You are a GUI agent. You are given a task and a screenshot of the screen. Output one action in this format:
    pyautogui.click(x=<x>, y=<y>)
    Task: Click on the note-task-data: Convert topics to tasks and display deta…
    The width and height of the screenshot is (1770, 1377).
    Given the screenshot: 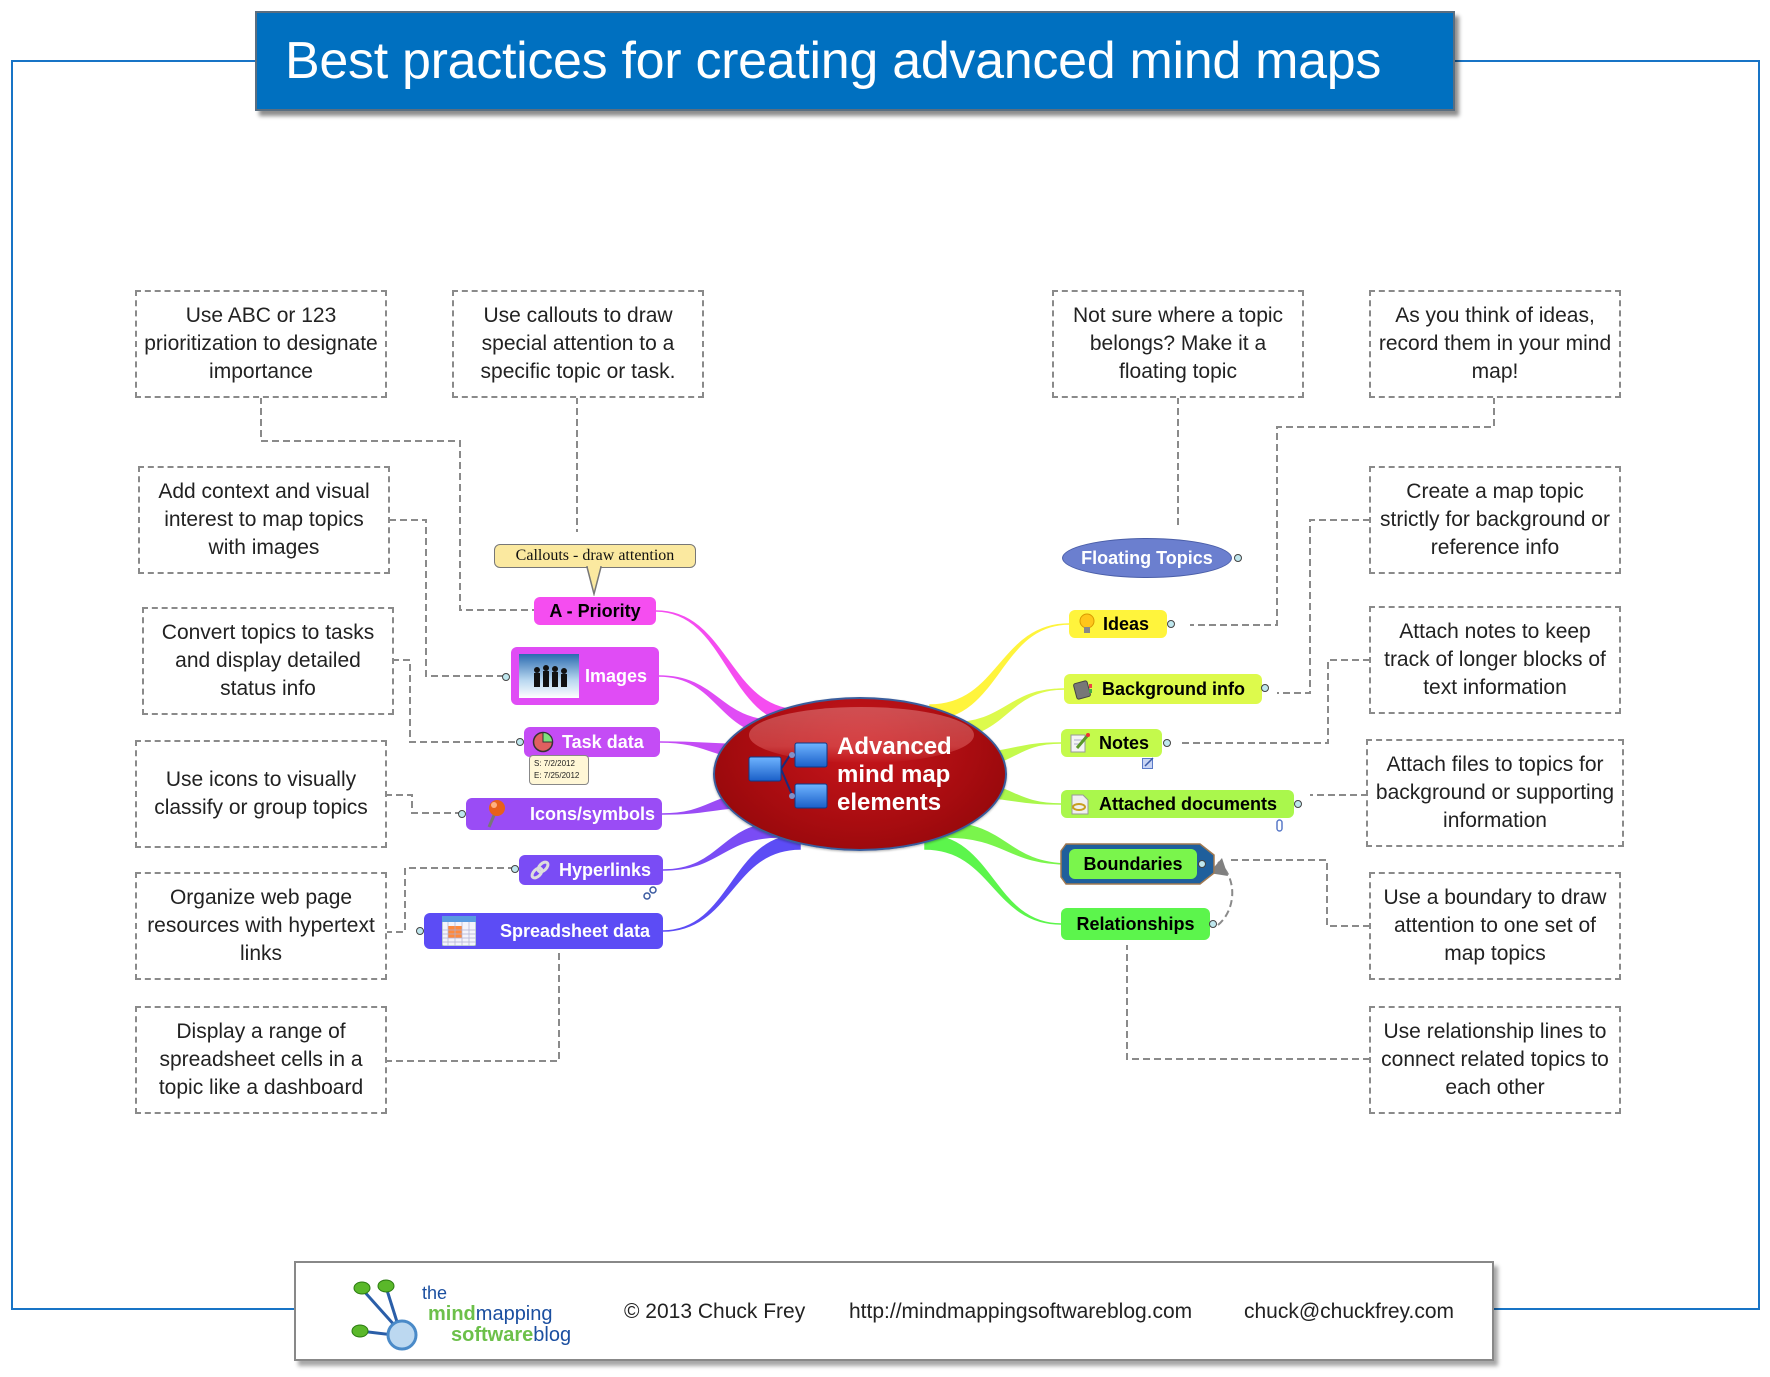 What is the action you would take?
    pyautogui.click(x=268, y=661)
    